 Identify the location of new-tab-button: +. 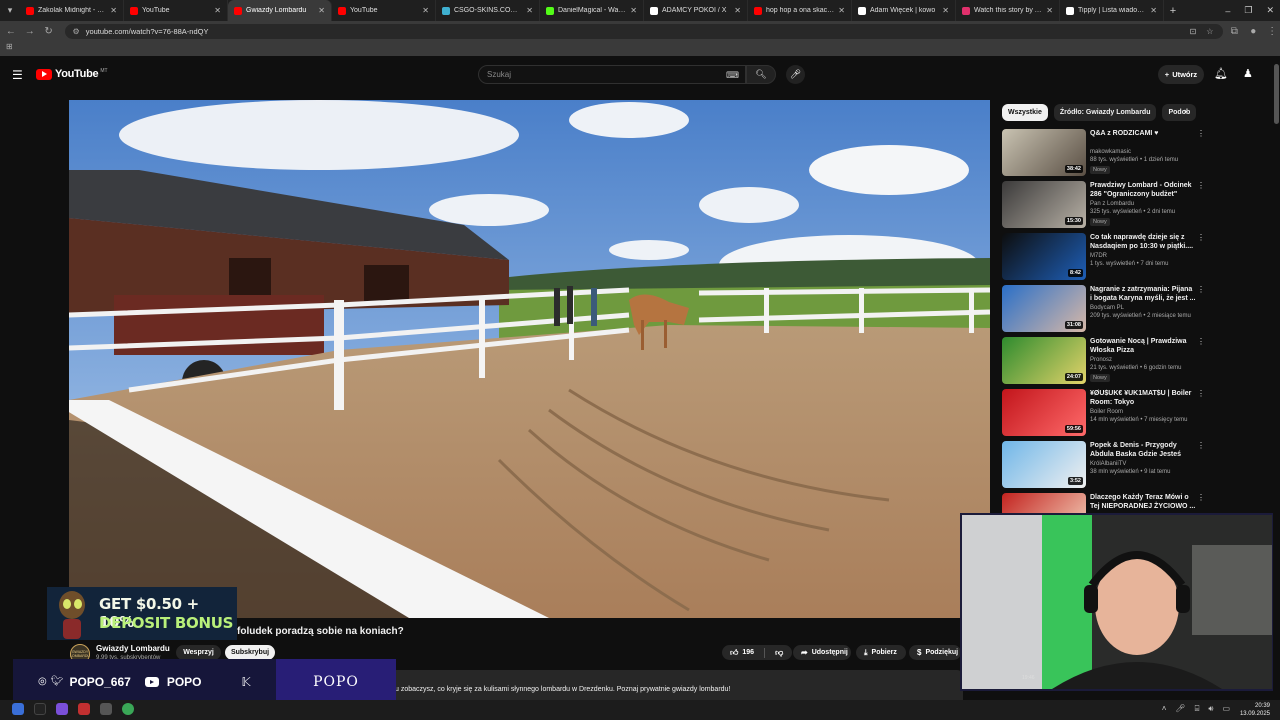
(1173, 11).